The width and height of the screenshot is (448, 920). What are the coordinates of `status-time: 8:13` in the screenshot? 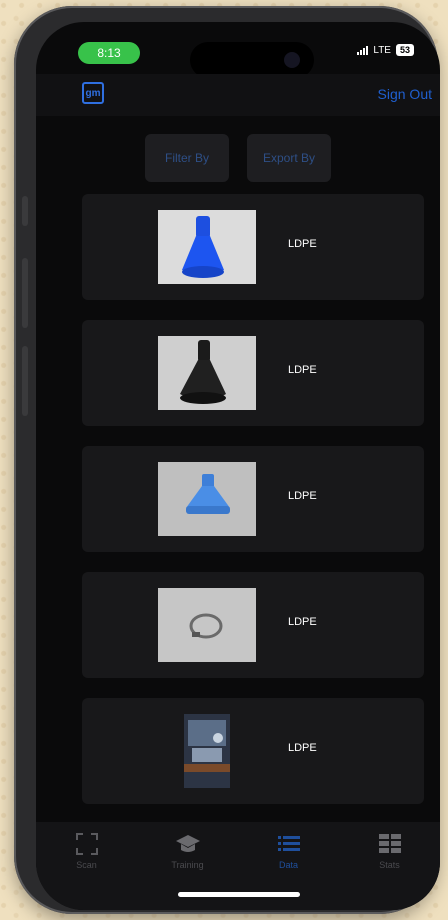 It's located at (109, 53).